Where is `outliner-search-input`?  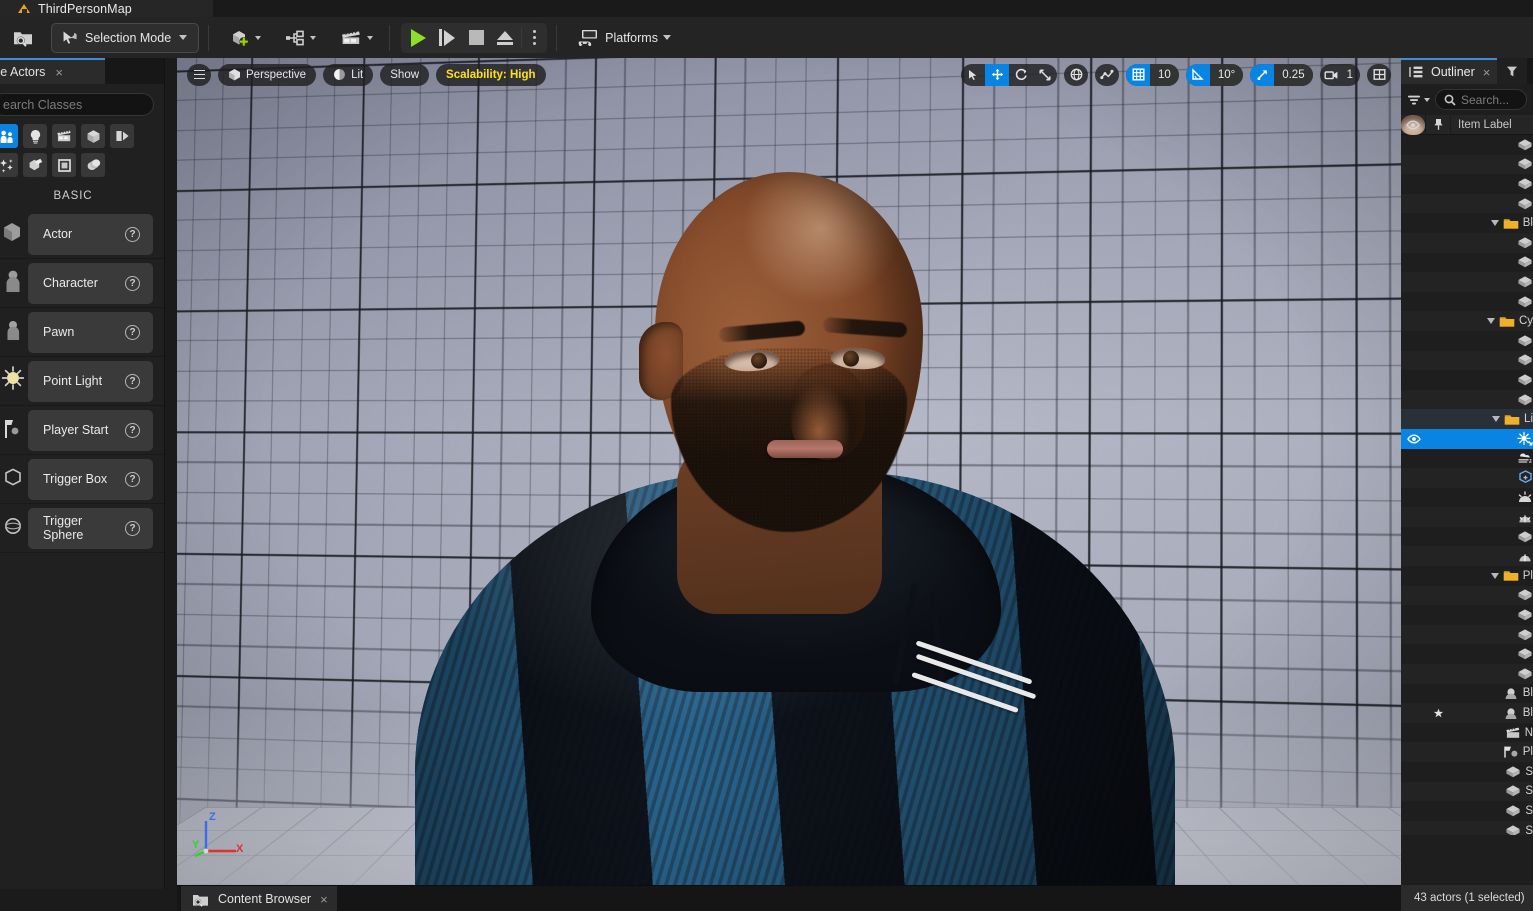 outliner-search-input is located at coordinates (1489, 99).